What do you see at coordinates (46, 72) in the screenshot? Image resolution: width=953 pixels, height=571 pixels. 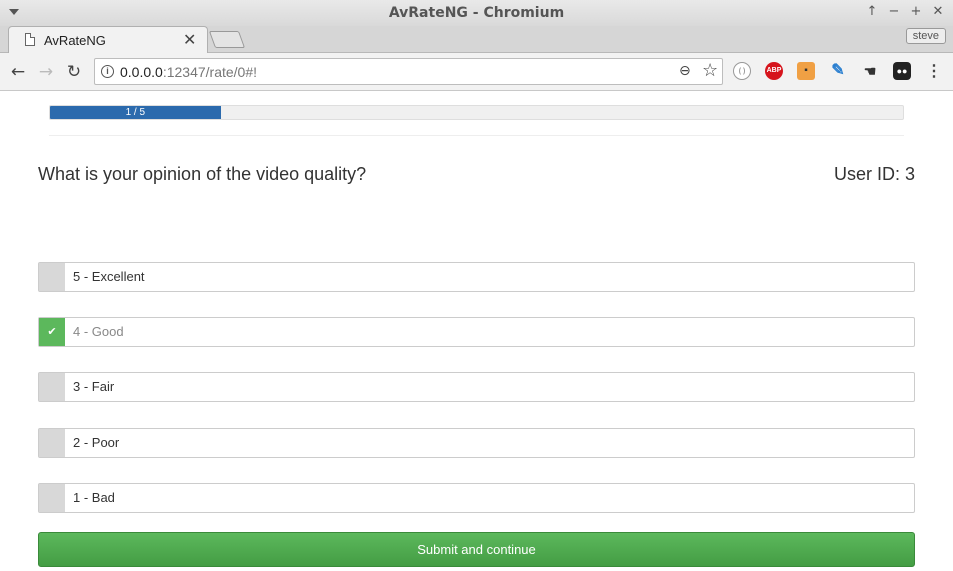 I see `forward-arrow-icon: →` at bounding box center [46, 72].